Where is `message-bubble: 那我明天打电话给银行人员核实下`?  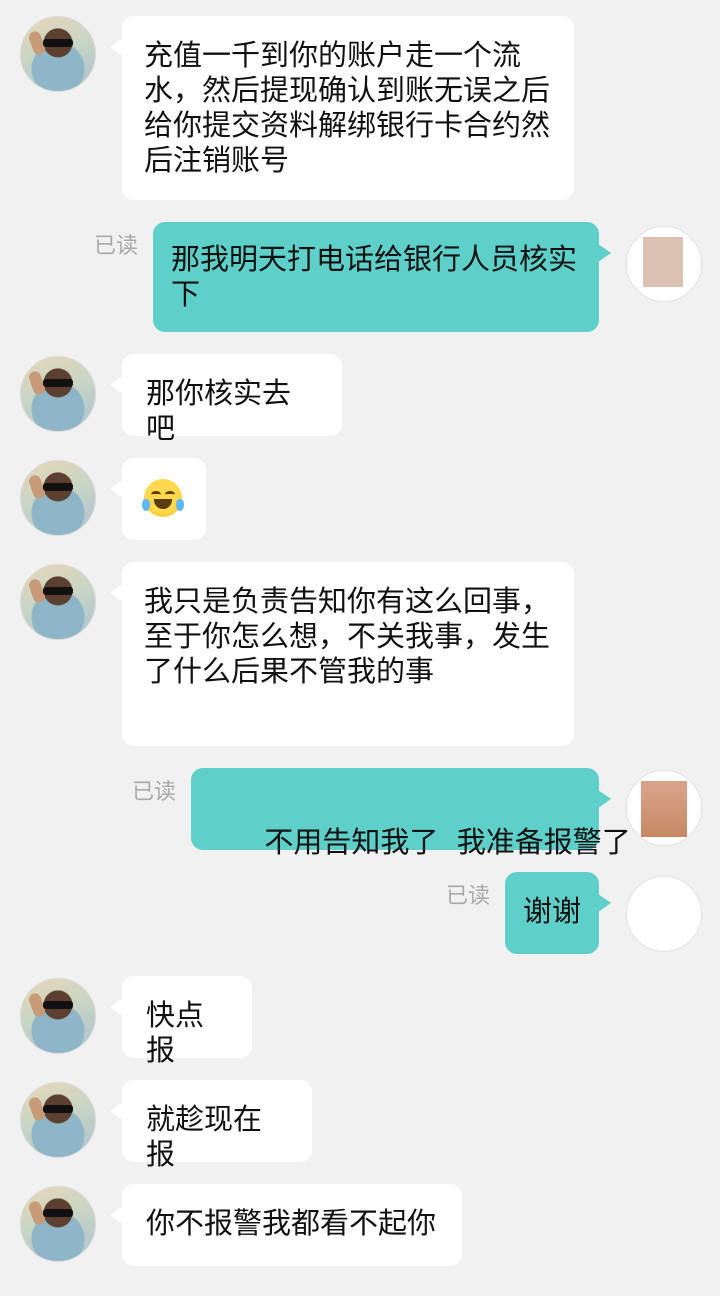
message-bubble: 那我明天打电话给银行人员核实下 is located at coordinates (382, 277).